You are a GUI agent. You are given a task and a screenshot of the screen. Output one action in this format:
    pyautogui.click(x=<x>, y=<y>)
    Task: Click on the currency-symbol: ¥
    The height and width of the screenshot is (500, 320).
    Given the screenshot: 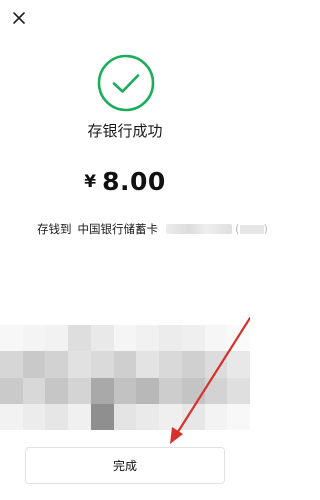 What is the action you would take?
    pyautogui.click(x=90, y=182)
    